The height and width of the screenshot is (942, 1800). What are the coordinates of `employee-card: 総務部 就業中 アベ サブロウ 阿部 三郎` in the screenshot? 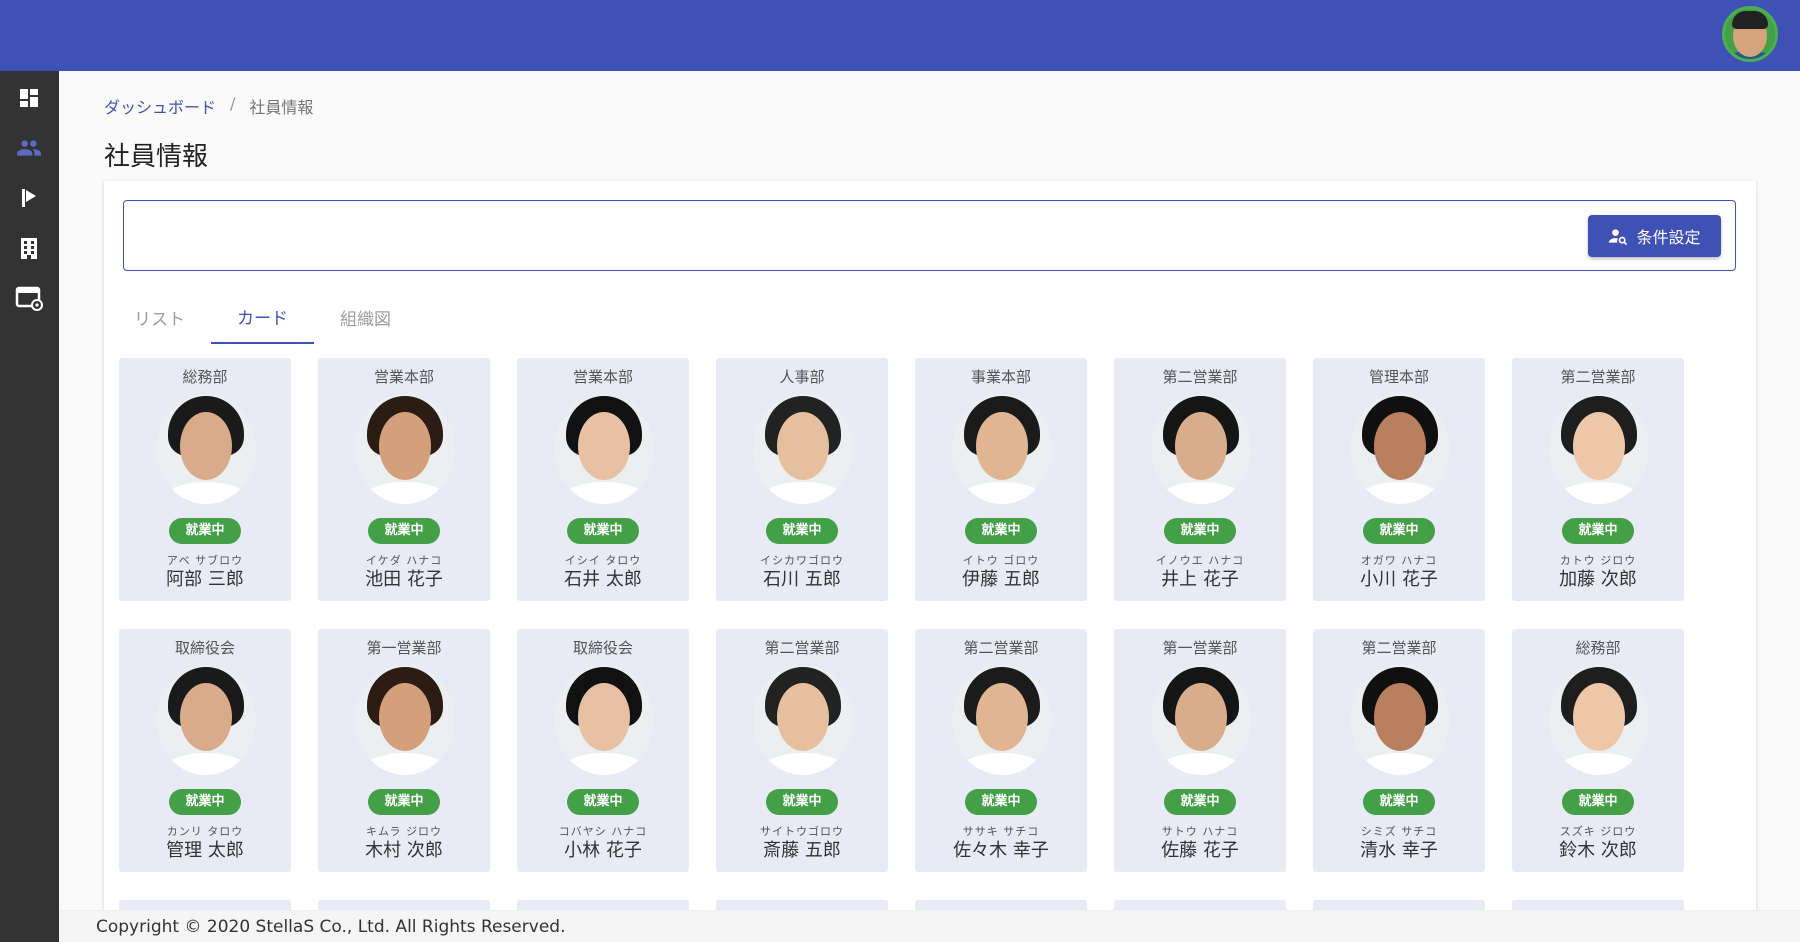 It's located at (205, 479).